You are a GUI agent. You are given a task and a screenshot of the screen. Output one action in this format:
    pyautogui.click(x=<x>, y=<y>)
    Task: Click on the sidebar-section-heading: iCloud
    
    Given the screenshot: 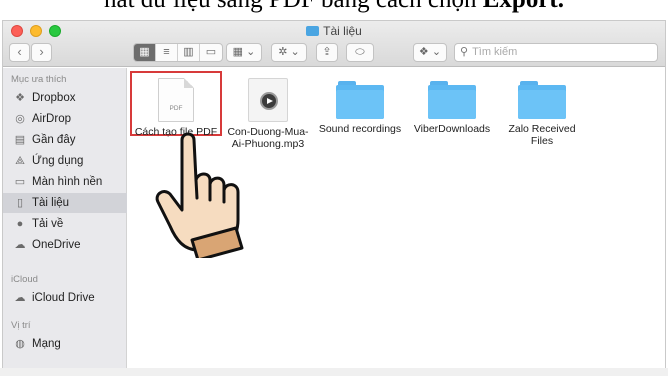 What is the action you would take?
    pyautogui.click(x=24, y=279)
    